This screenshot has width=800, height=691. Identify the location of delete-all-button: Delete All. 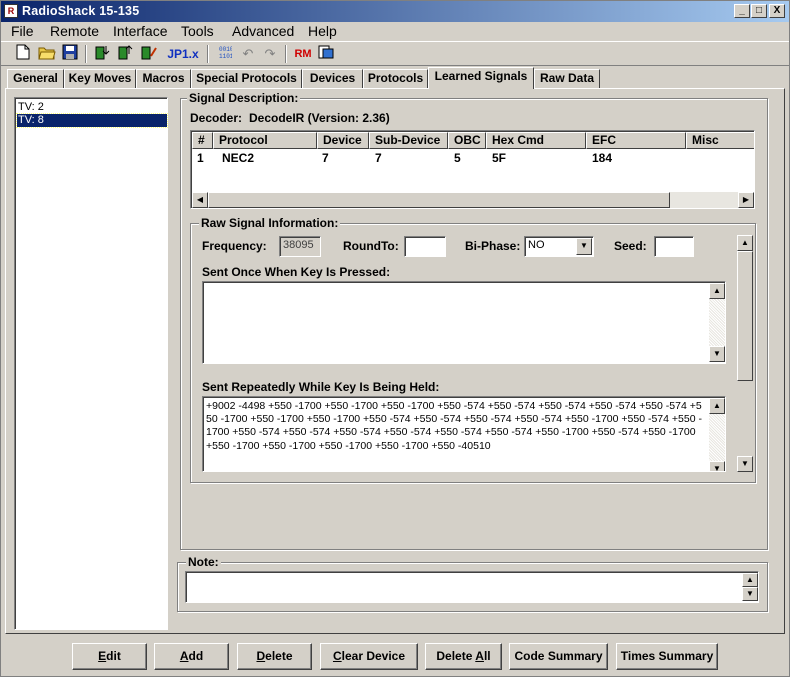
(463, 656).